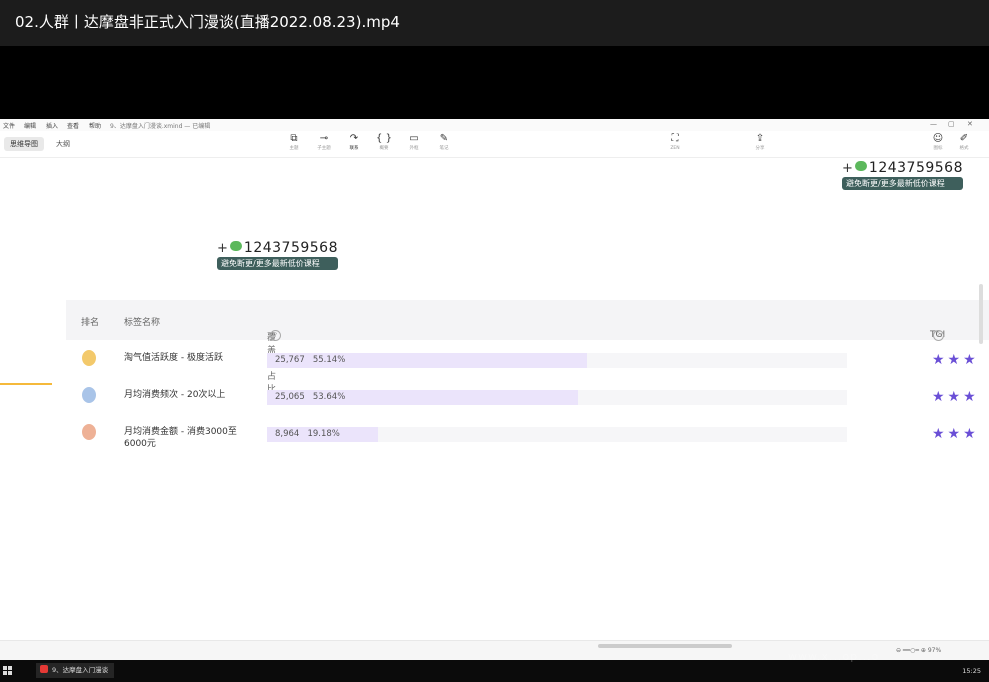  What do you see at coordinates (287, 434) in the screenshot?
I see `coverage-count: 8,964` at bounding box center [287, 434].